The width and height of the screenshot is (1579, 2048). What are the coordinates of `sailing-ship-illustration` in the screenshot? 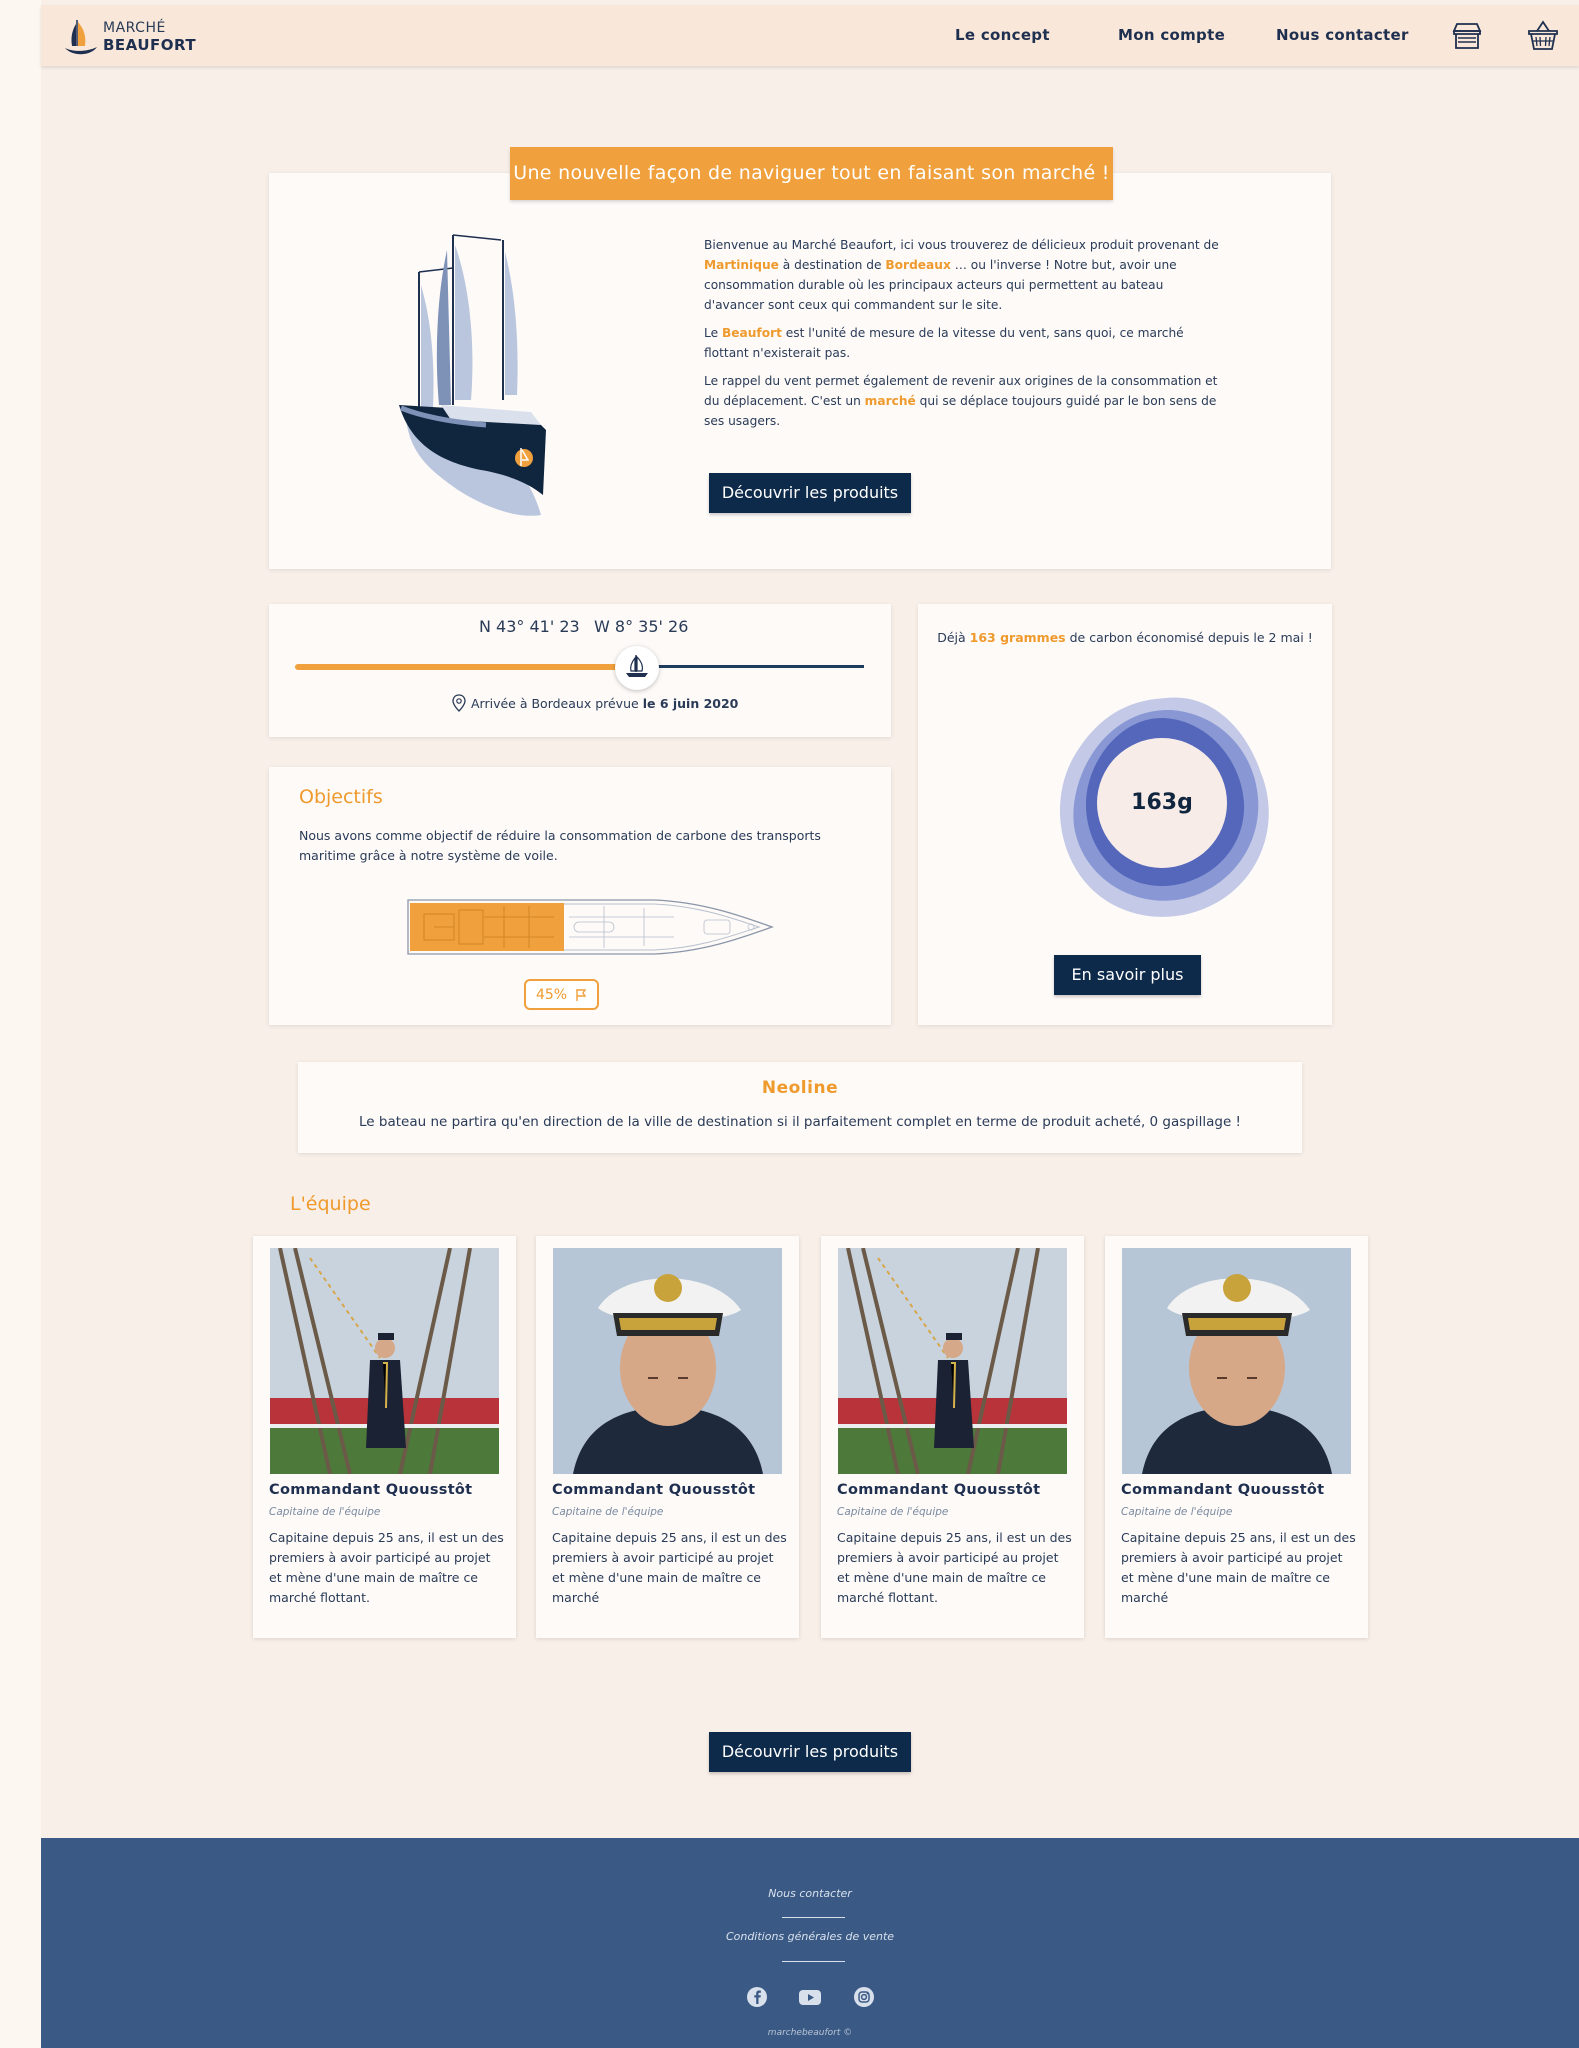 It's located at (472, 375).